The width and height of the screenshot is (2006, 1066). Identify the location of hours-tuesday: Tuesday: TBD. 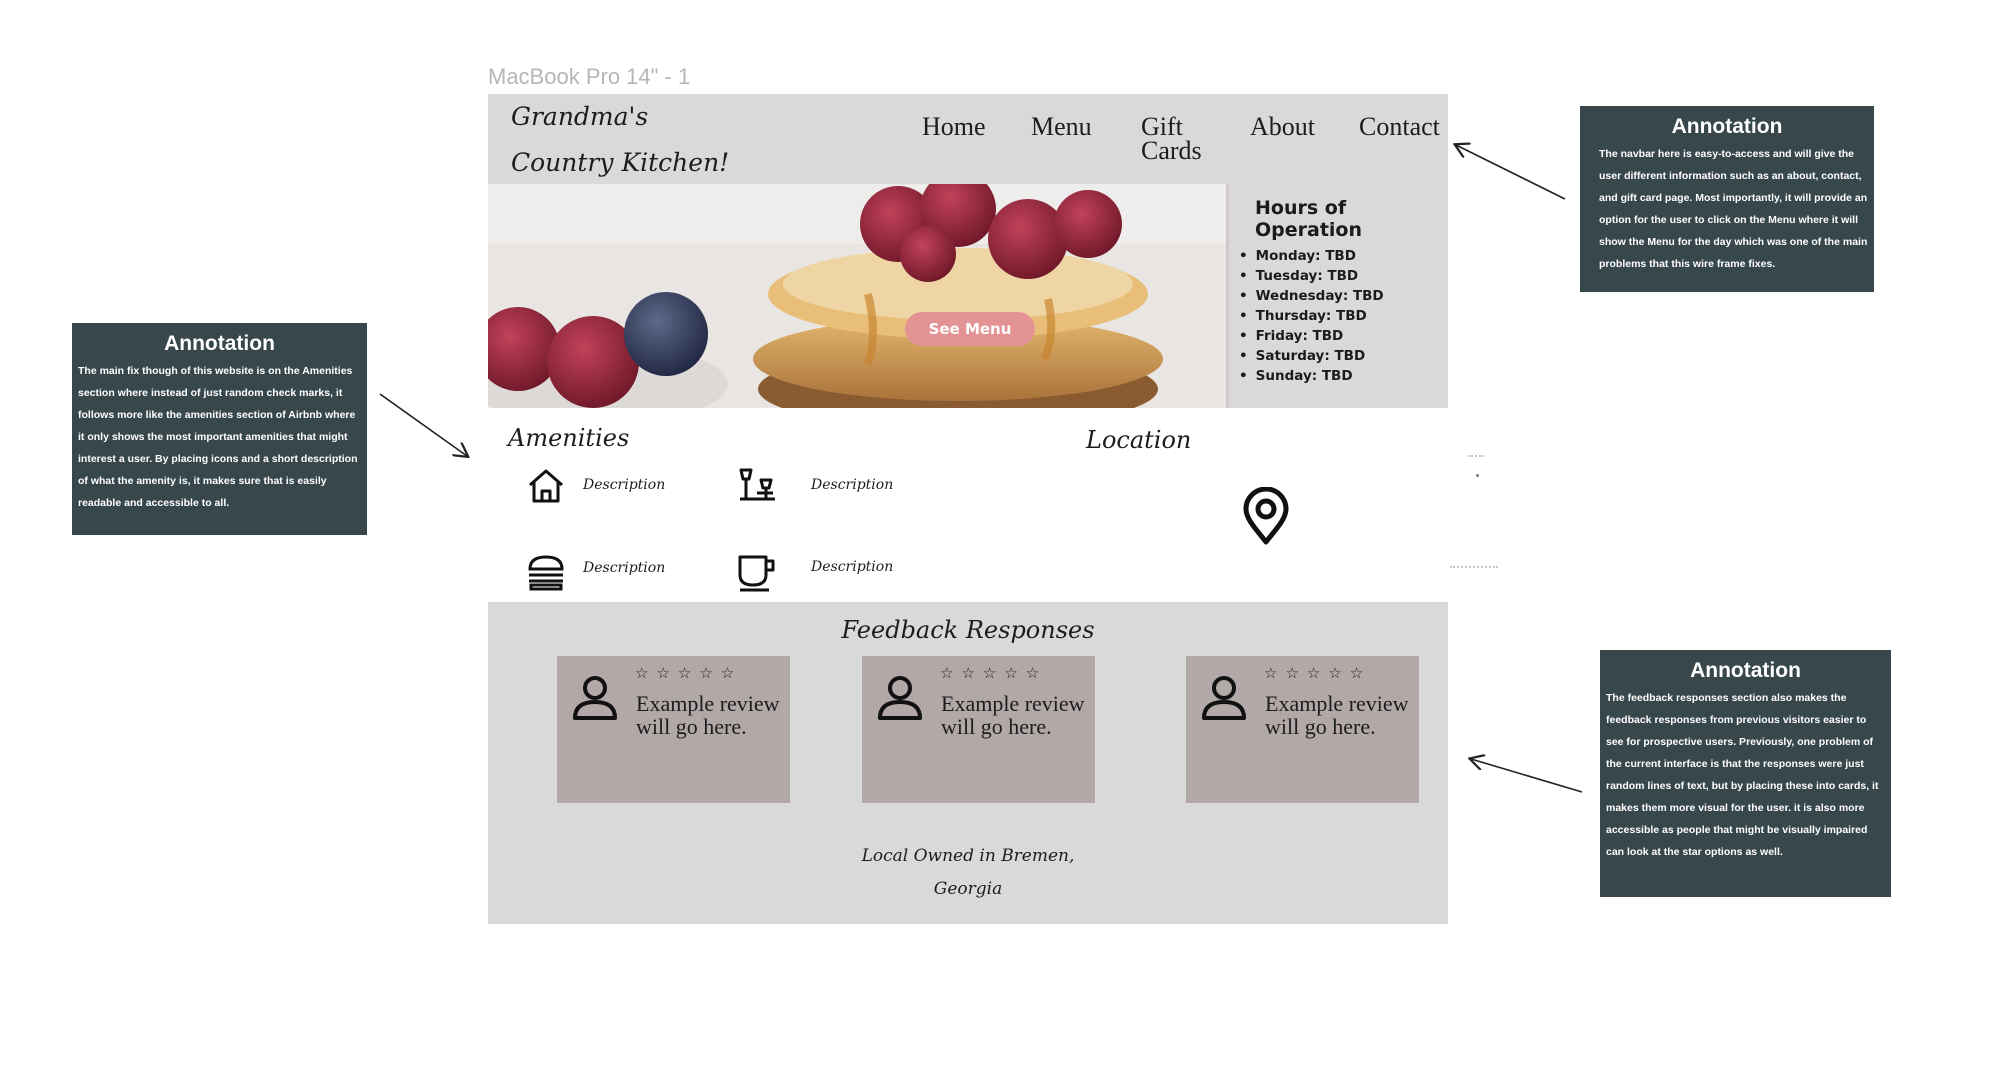
(1311, 276).